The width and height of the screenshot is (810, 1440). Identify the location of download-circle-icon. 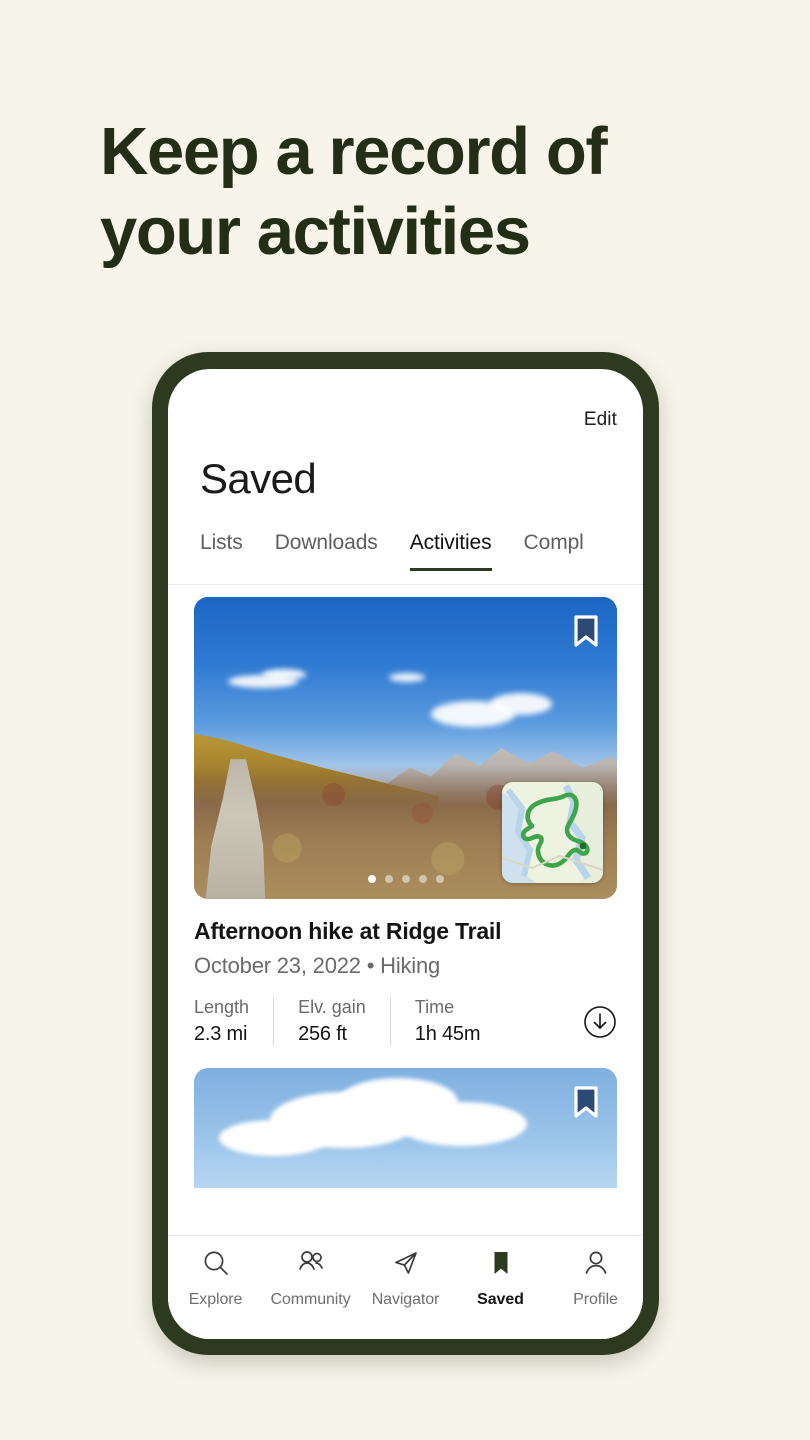
(600, 1022).